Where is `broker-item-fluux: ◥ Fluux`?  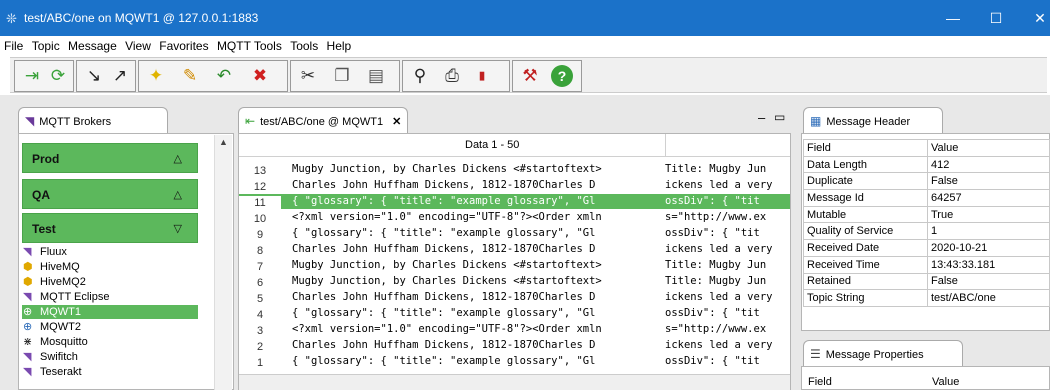 broker-item-fluux: ◥ Fluux is located at coordinates (110, 252).